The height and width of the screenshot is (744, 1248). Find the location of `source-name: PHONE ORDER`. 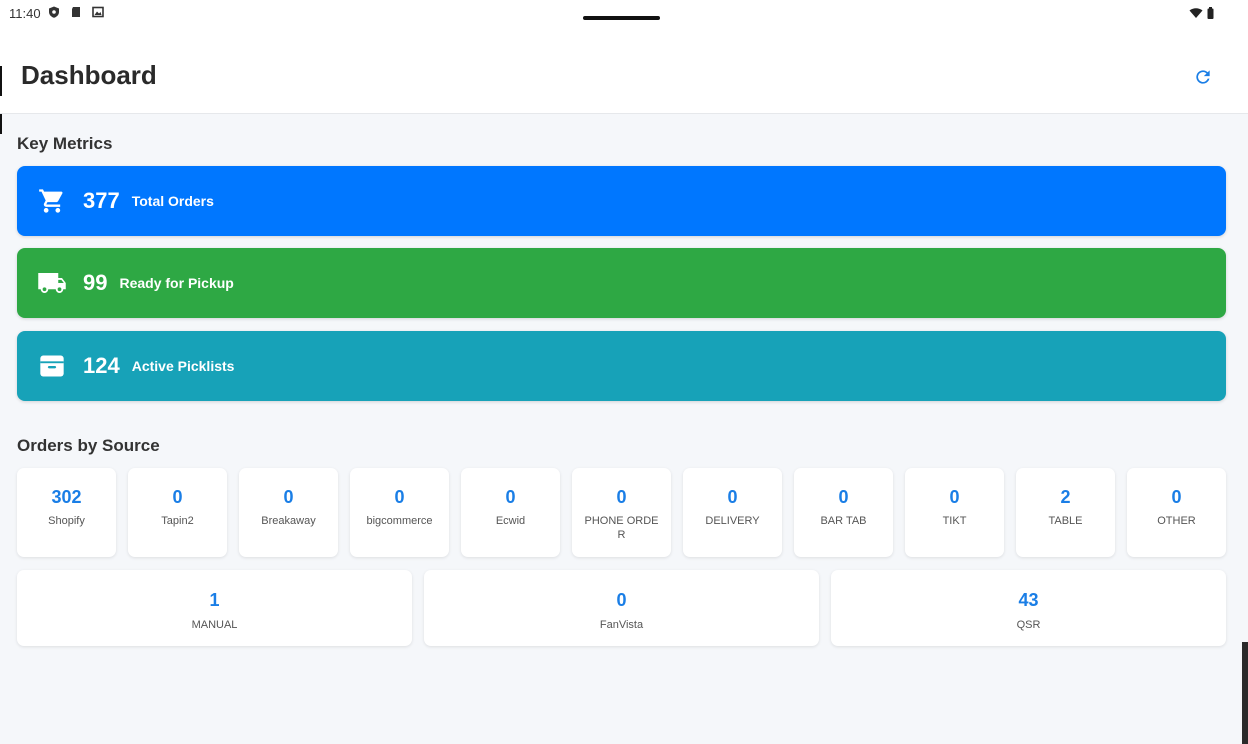

source-name: PHONE ORDER is located at coordinates (621, 528).